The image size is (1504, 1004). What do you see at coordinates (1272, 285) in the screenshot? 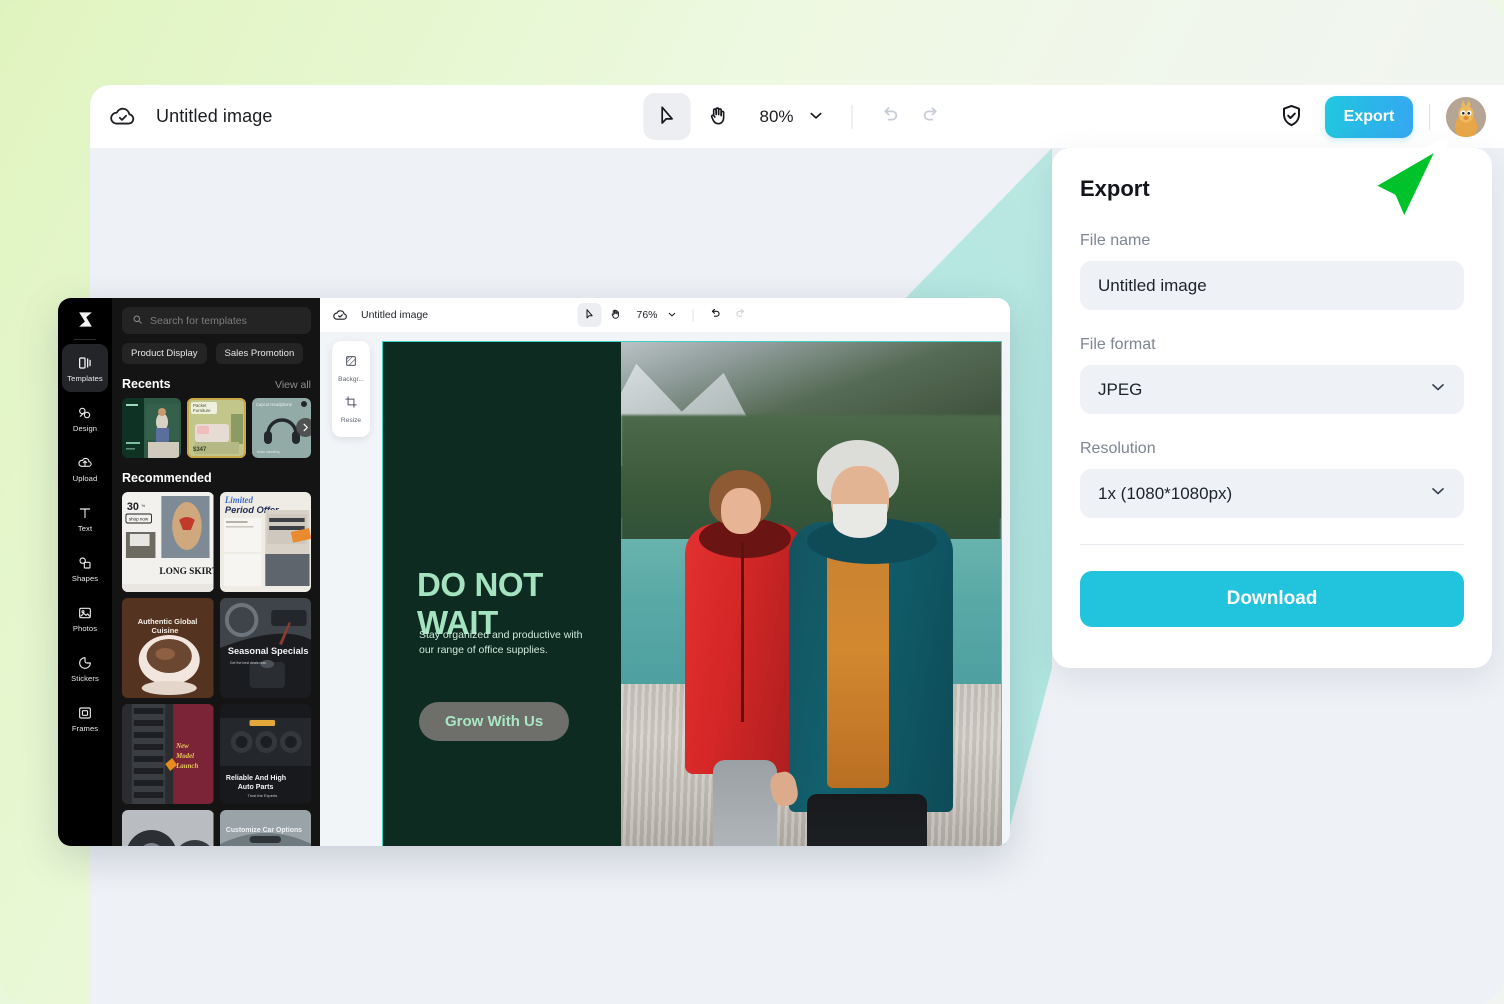
I see `file-name-input: Untitled image` at bounding box center [1272, 285].